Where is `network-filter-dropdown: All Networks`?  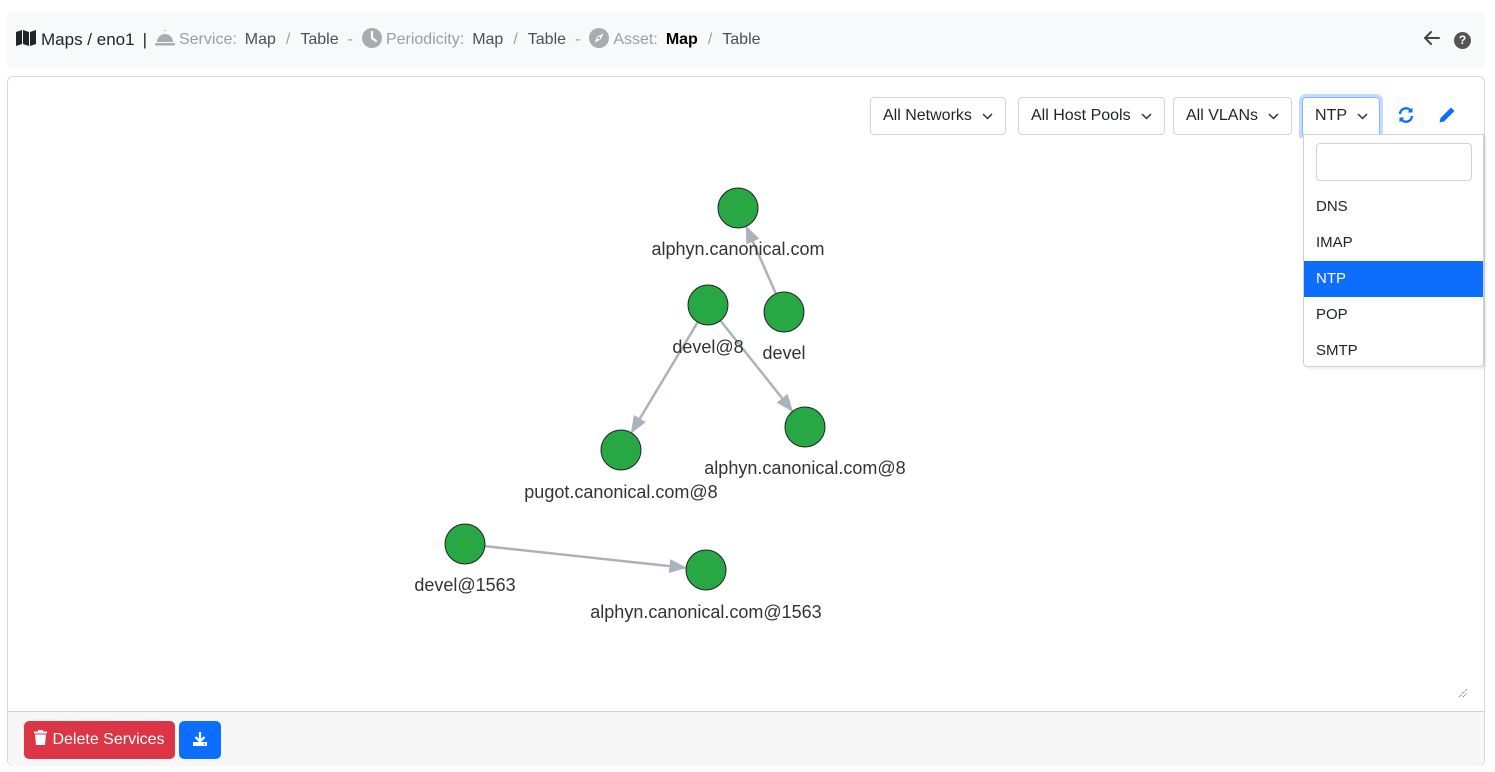
network-filter-dropdown: All Networks is located at coordinates (938, 116).